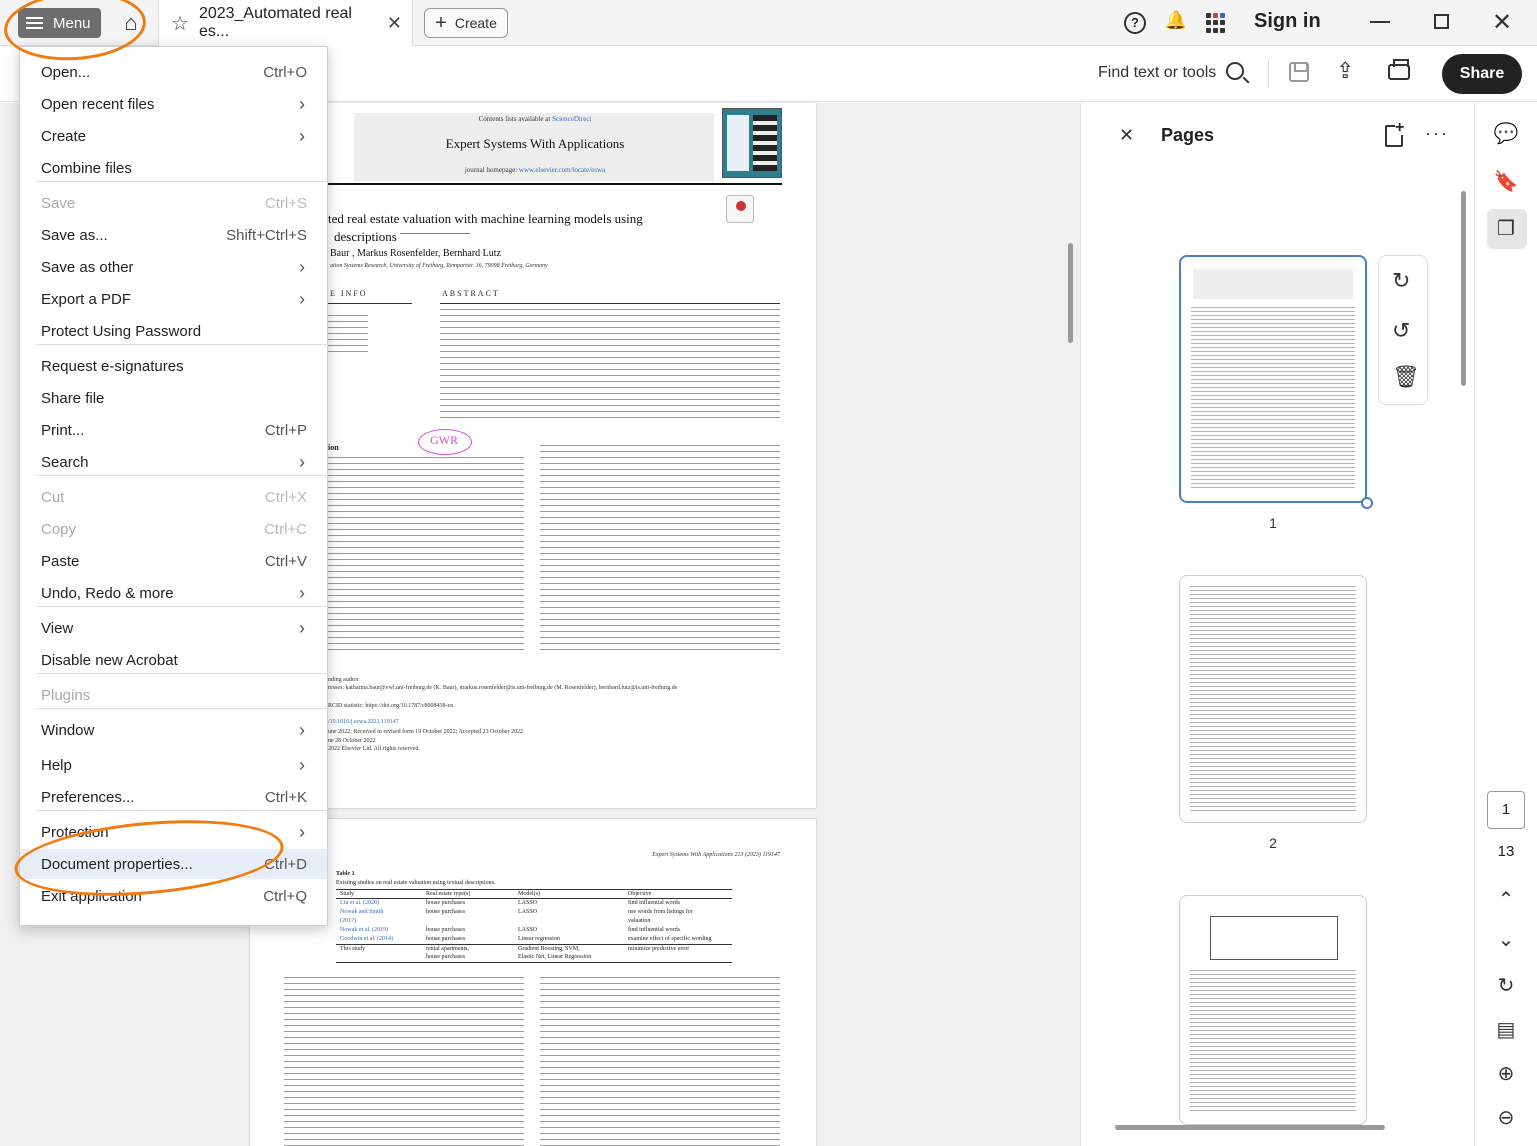 Image resolution: width=1537 pixels, height=1146 pixels. Describe the element at coordinates (740, 209) in the screenshot. I see `check-for-updates-badge` at that location.